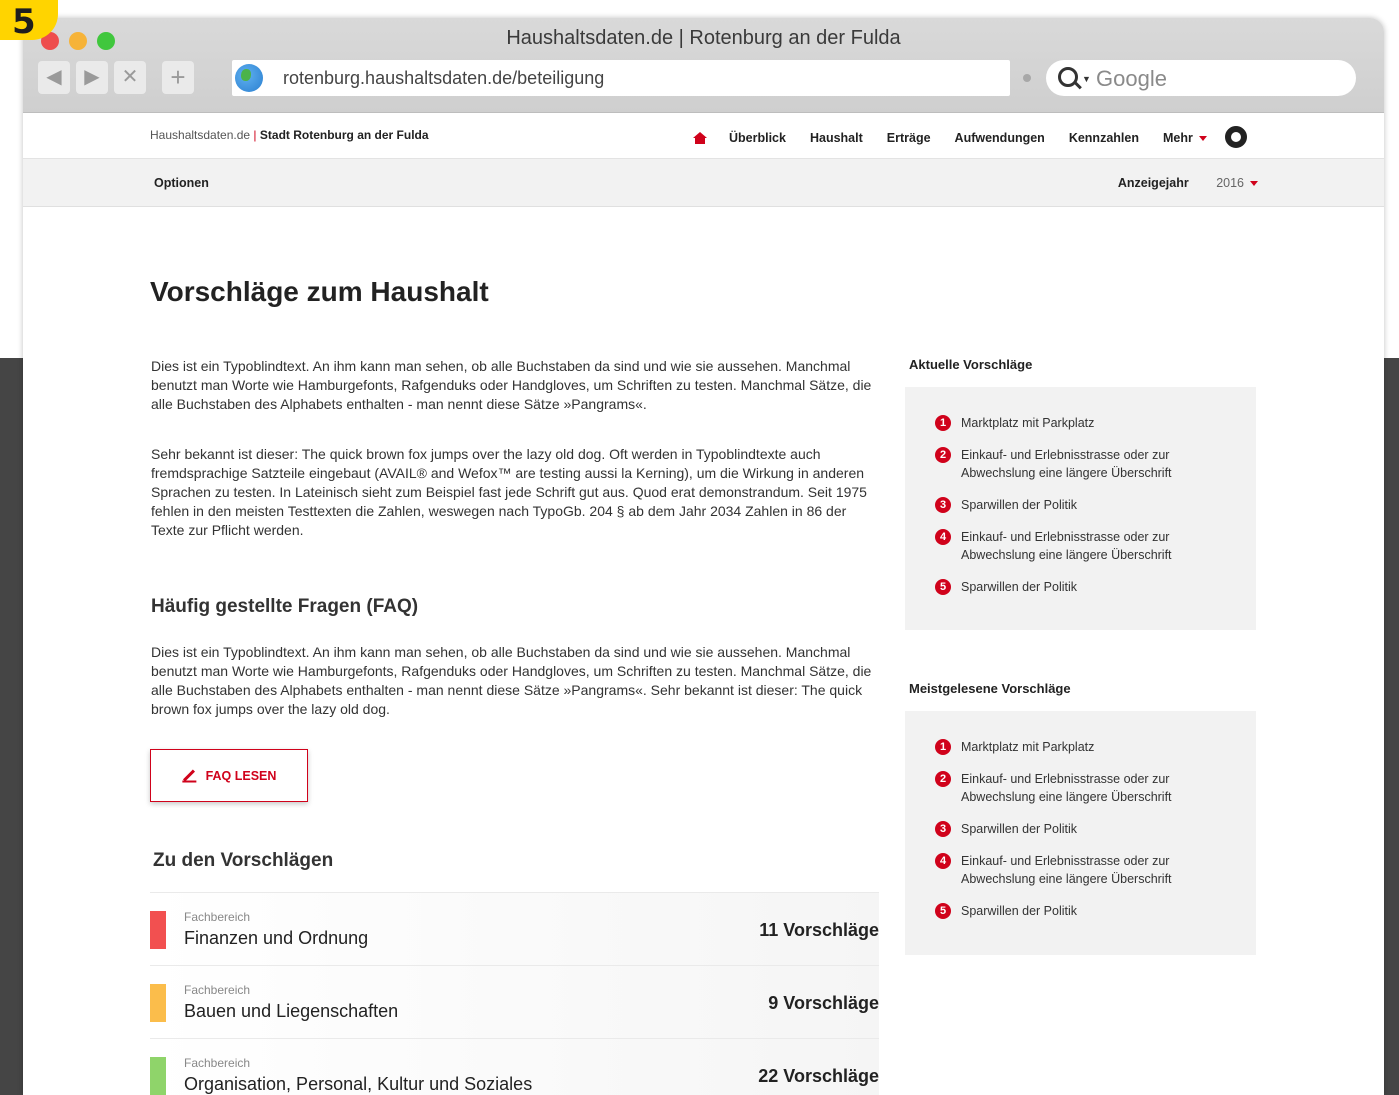 The height and width of the screenshot is (1095, 1399). Describe the element at coordinates (24, 22) in the screenshot. I see `step-number: 5` at that location.